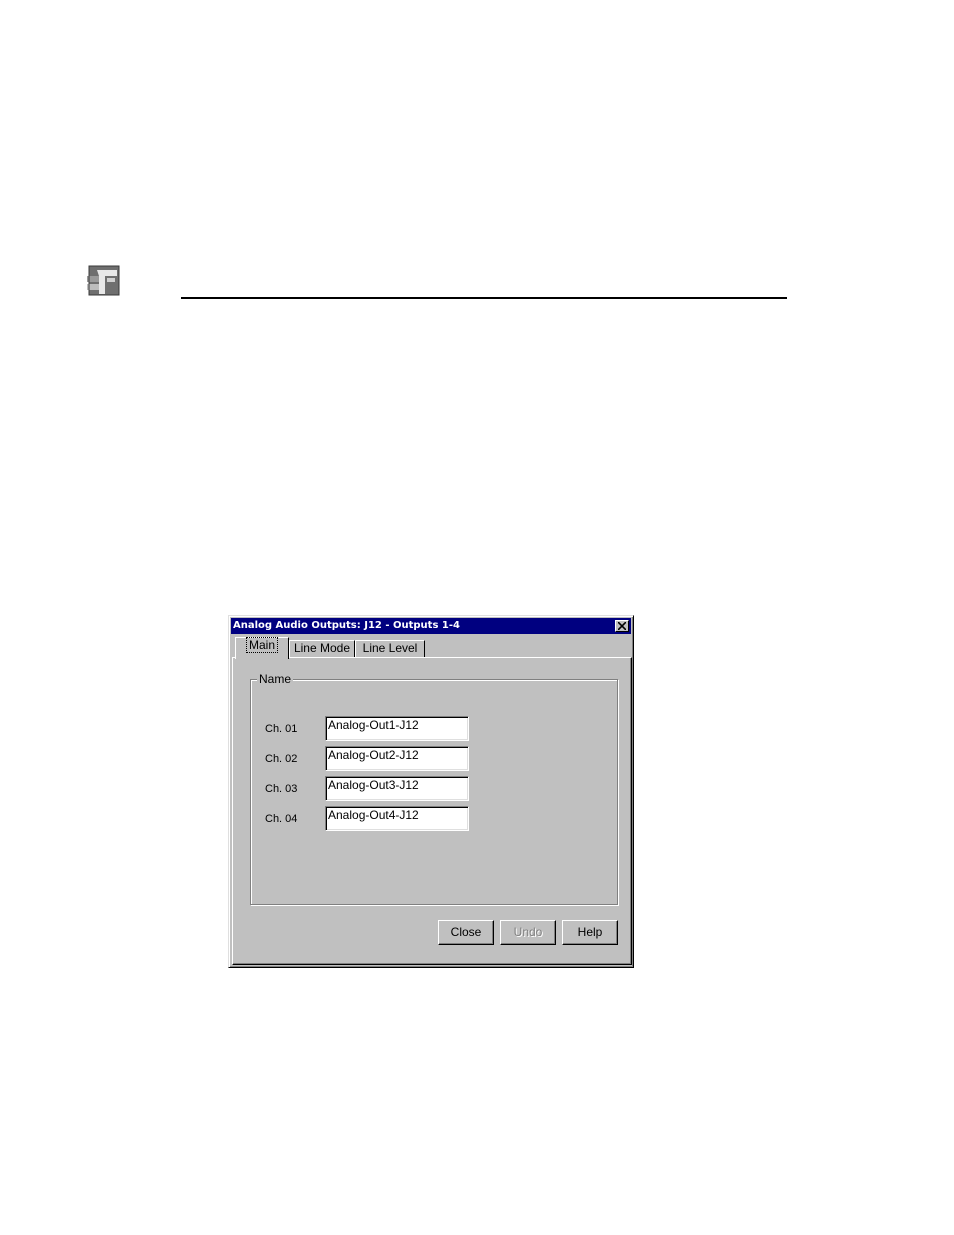 This screenshot has height=1235, width=954. I want to click on tab-line-mode-label: Line Mode, so click(322, 648).